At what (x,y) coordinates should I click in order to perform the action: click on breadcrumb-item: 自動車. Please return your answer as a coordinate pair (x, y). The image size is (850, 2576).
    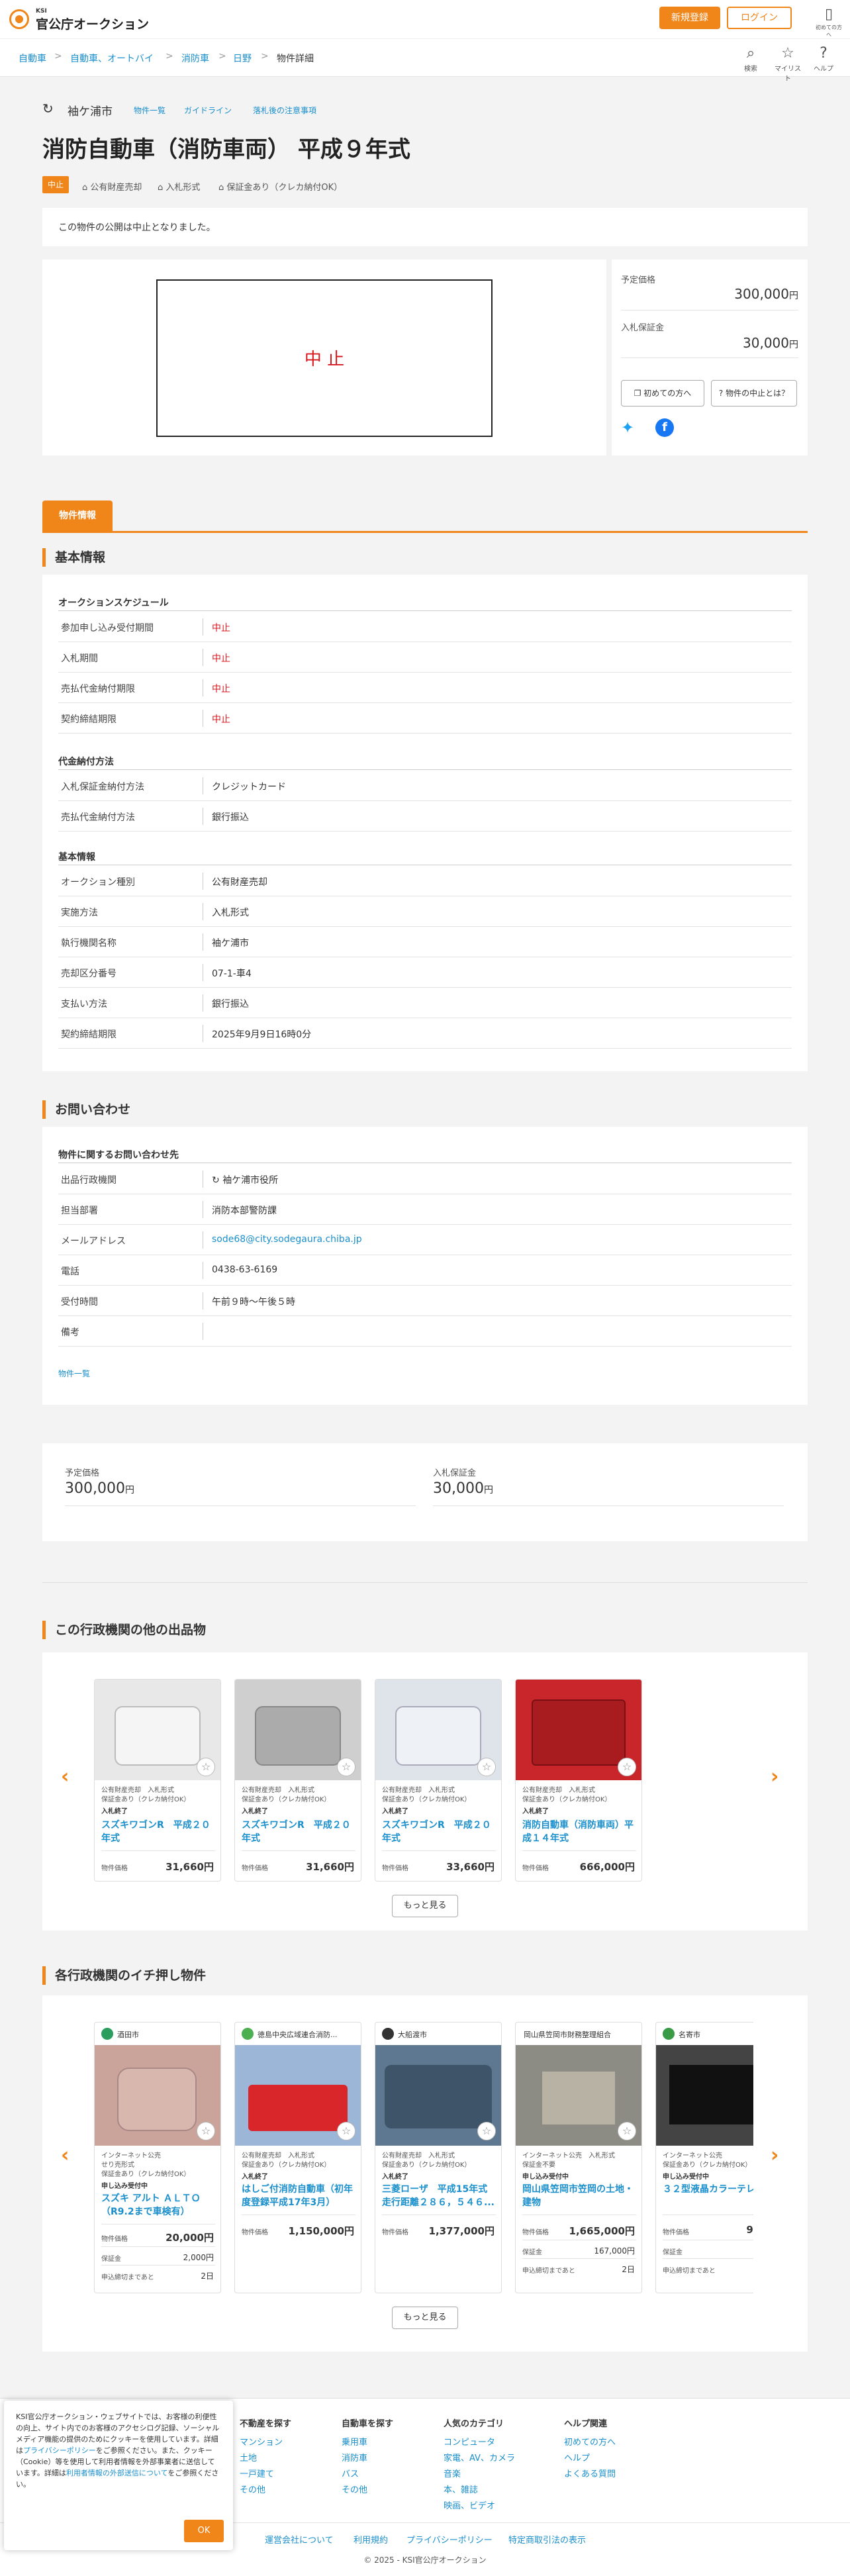
    Looking at the image, I should click on (32, 58).